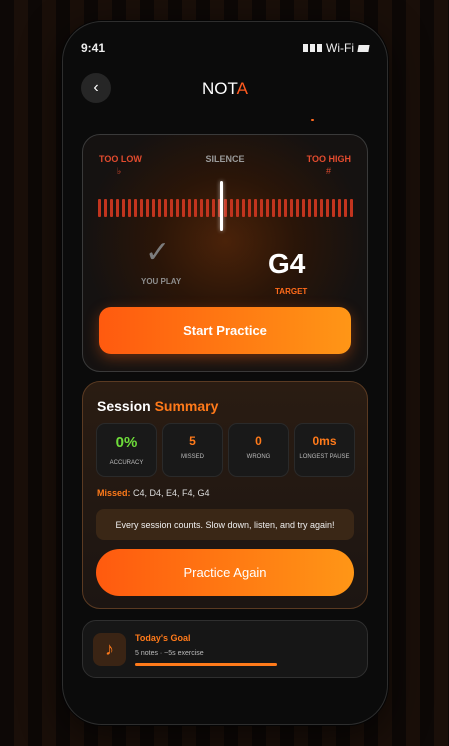 This screenshot has height=746, width=449. Describe the element at coordinates (192, 450) in the screenshot. I see `stat-missed: 5 MISSED` at that location.